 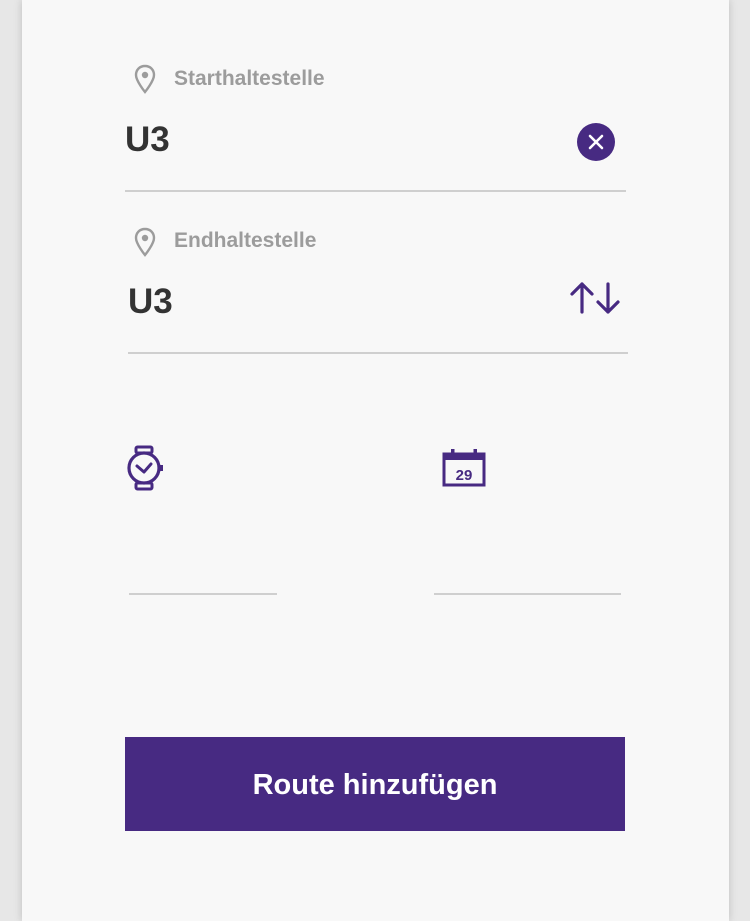 What do you see at coordinates (527, 594) in the screenshot?
I see `date-input` at bounding box center [527, 594].